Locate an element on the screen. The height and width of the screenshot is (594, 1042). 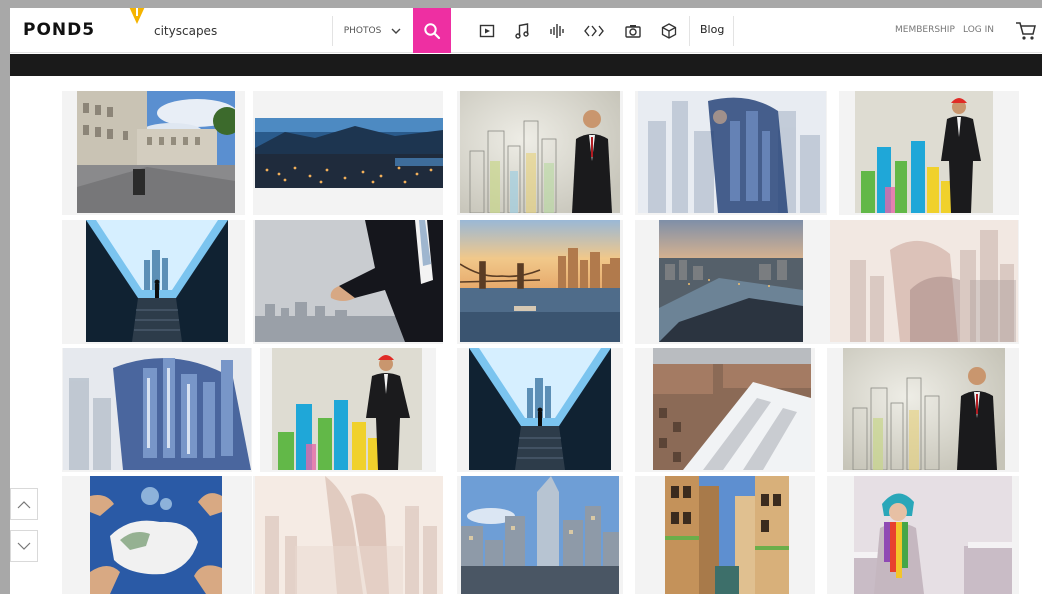
blog-link: Blog is located at coordinates (712, 29).